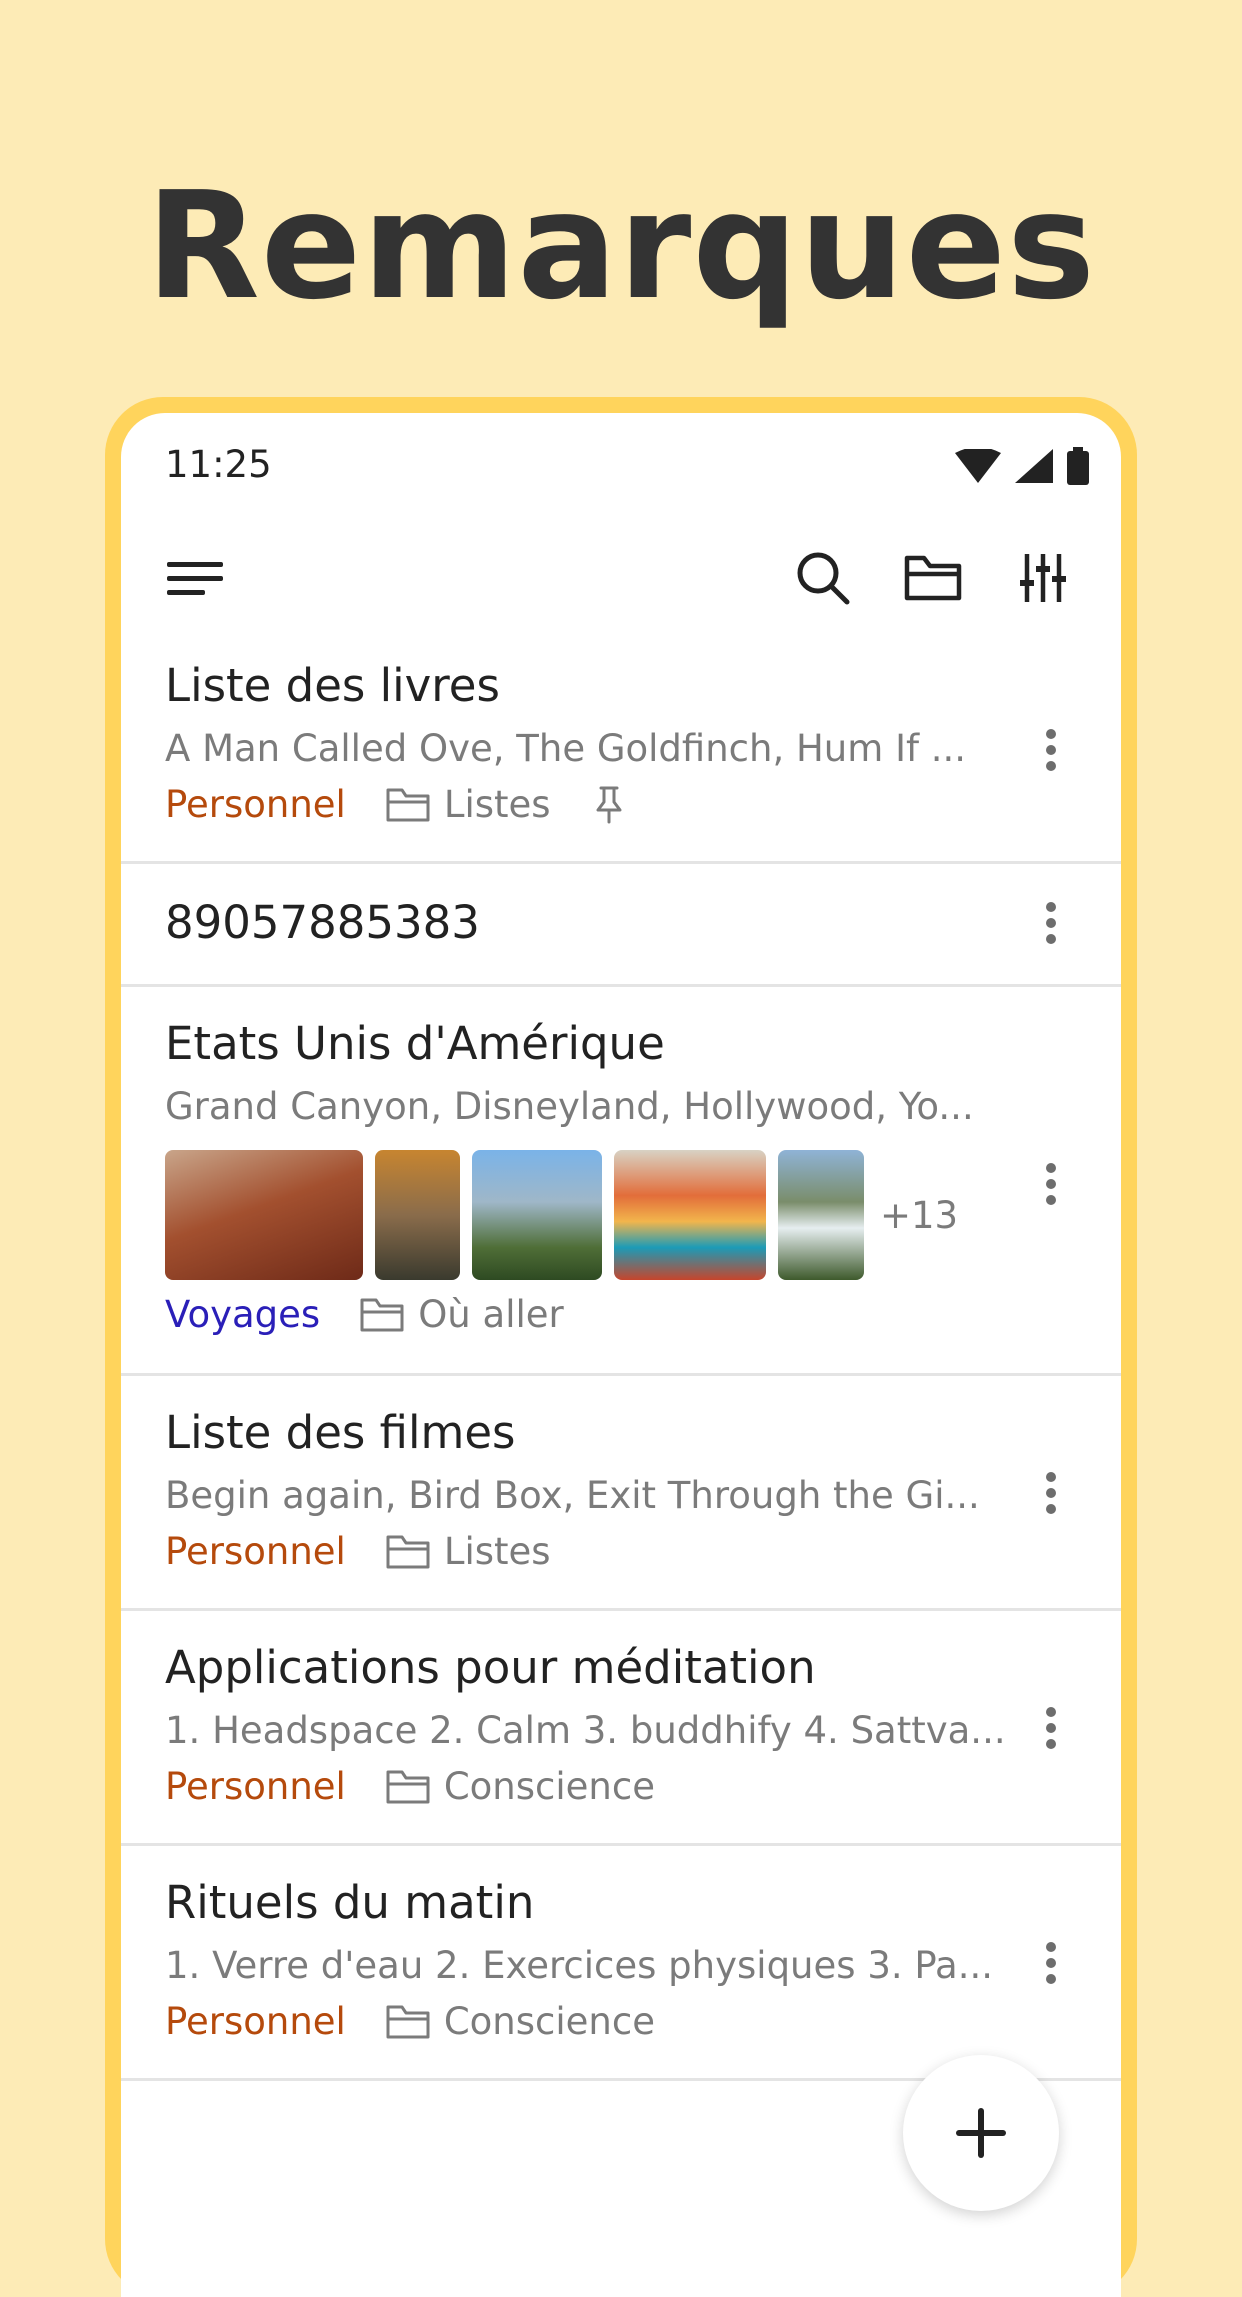 This screenshot has height=2297, width=1242. Describe the element at coordinates (621, 925) in the screenshot. I see `note-item-number: 89057885383` at that location.